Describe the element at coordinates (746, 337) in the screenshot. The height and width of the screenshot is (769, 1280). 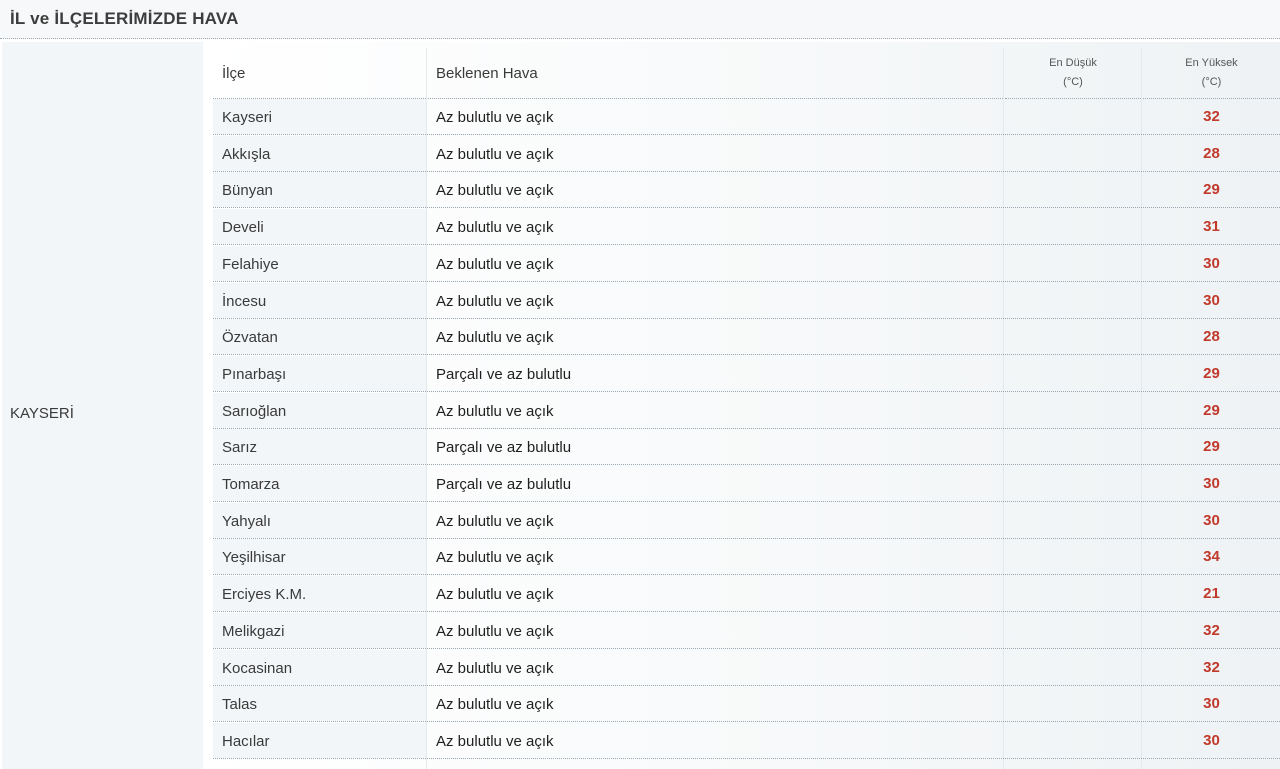
I see `table-row: Özvatan Az bulutlu ve açık 28` at that location.